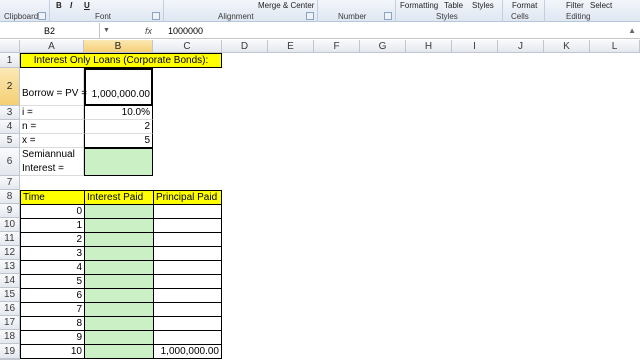 This screenshot has width=640, height=360. What do you see at coordinates (453, 5) in the screenshot?
I see `format-as-table-button: Table` at bounding box center [453, 5].